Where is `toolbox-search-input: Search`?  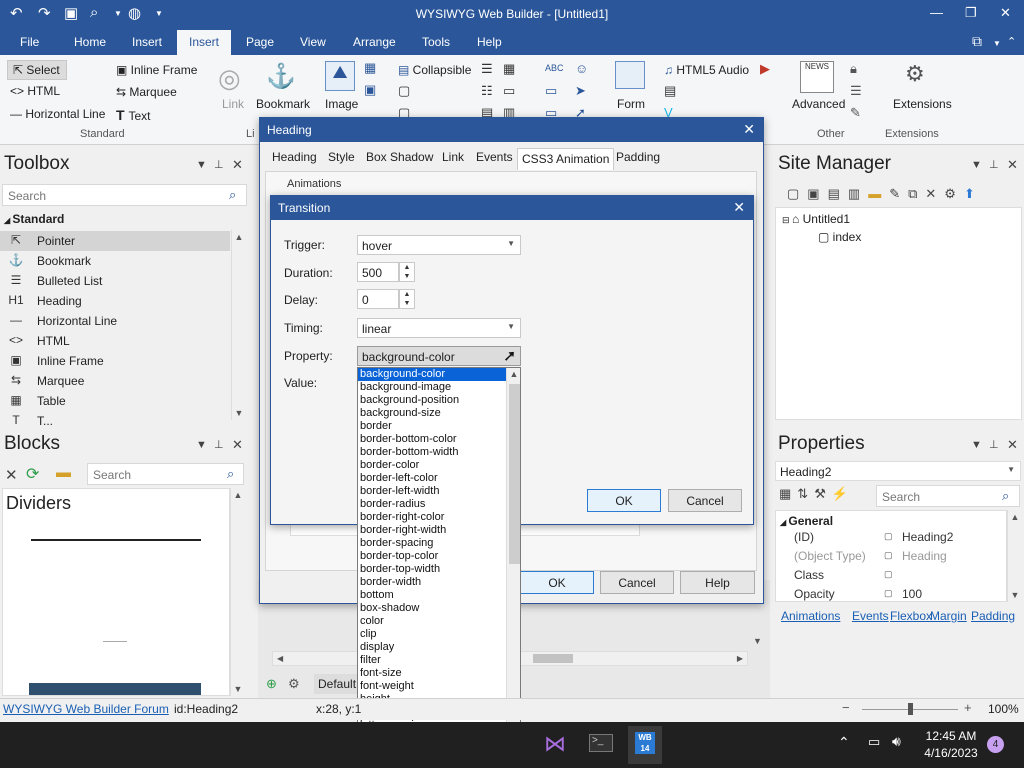
toolbox-search-input: Search is located at coordinates (124, 195).